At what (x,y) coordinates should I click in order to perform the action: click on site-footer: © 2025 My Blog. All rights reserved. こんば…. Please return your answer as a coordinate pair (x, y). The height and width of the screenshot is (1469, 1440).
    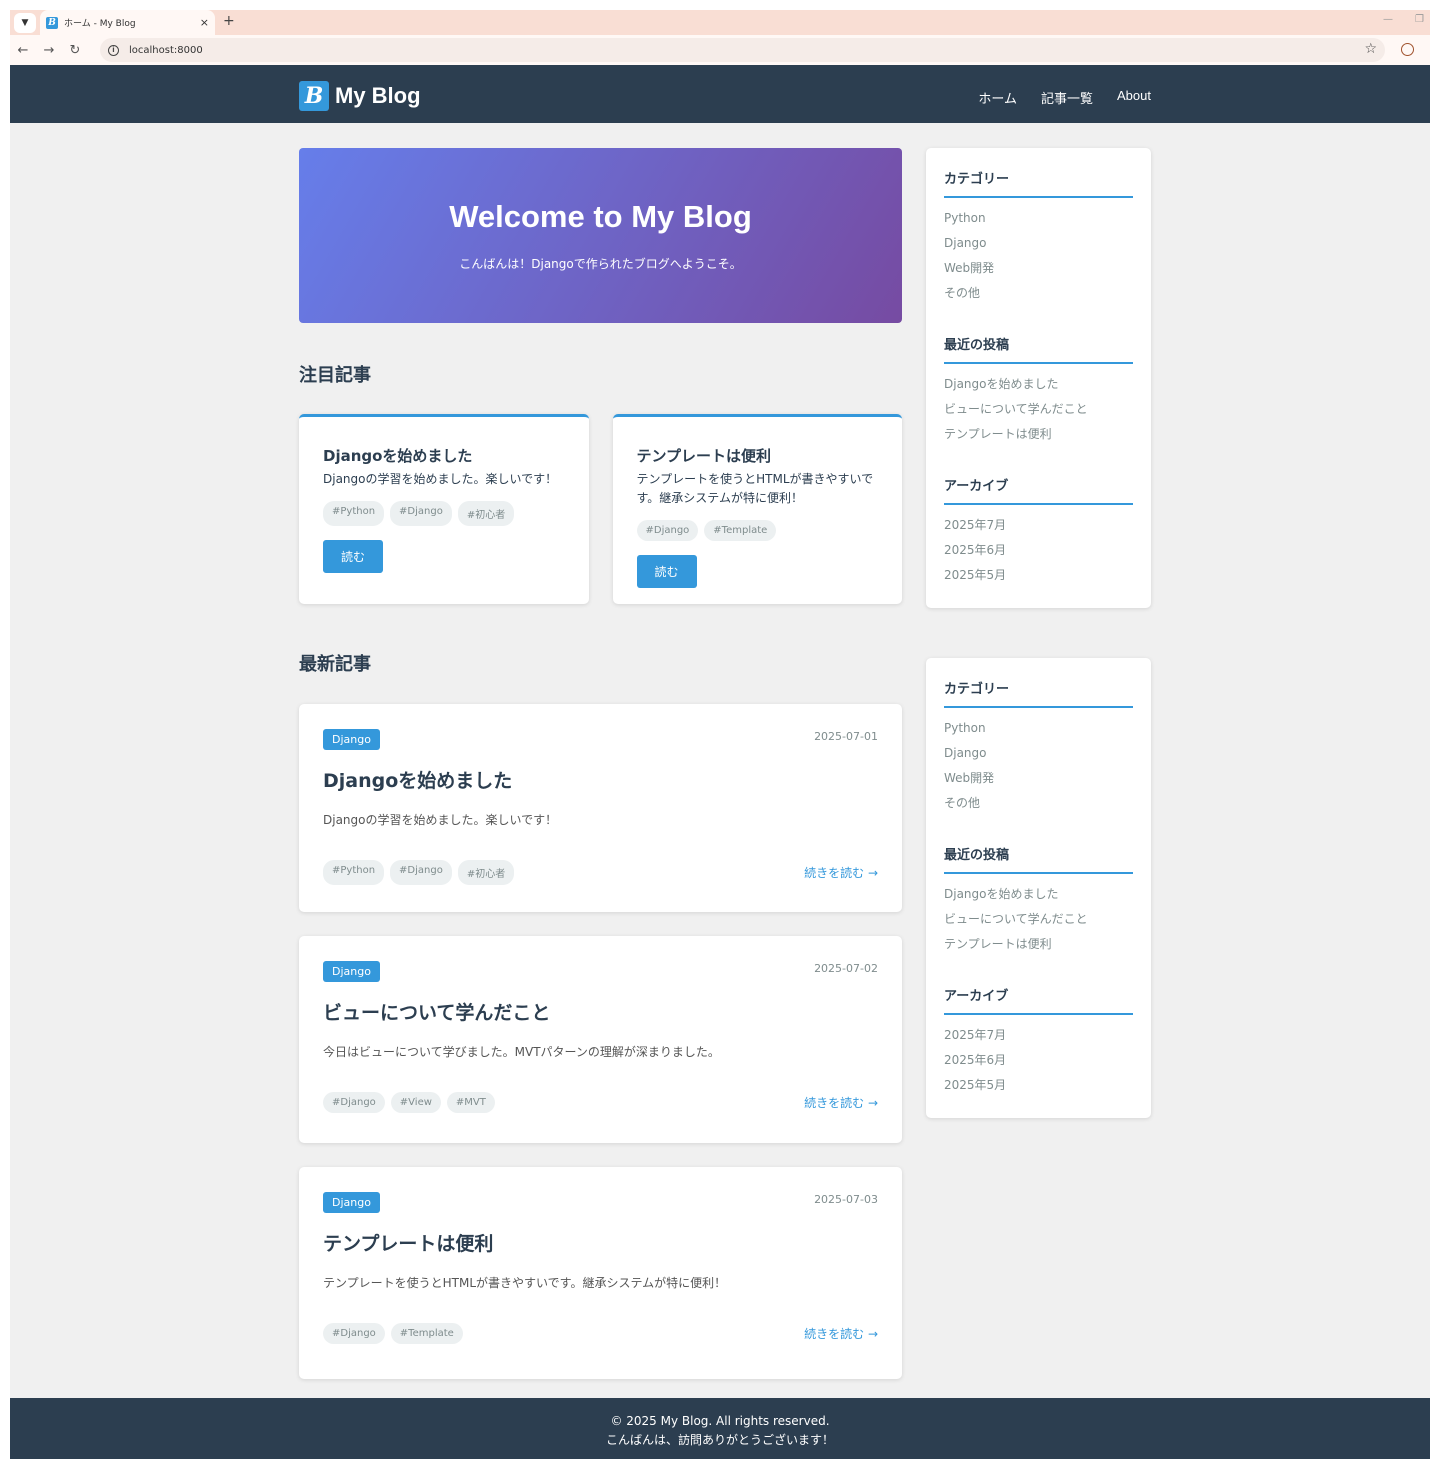
    Looking at the image, I should click on (720, 1428).